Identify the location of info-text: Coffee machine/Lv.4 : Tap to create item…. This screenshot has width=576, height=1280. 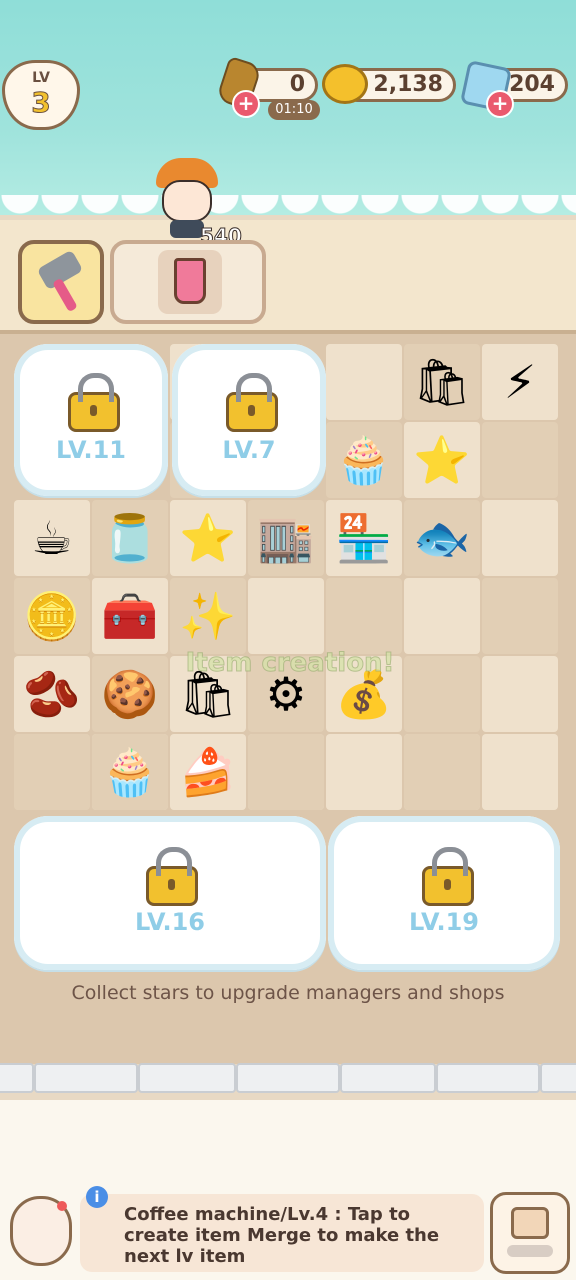
(282, 1235).